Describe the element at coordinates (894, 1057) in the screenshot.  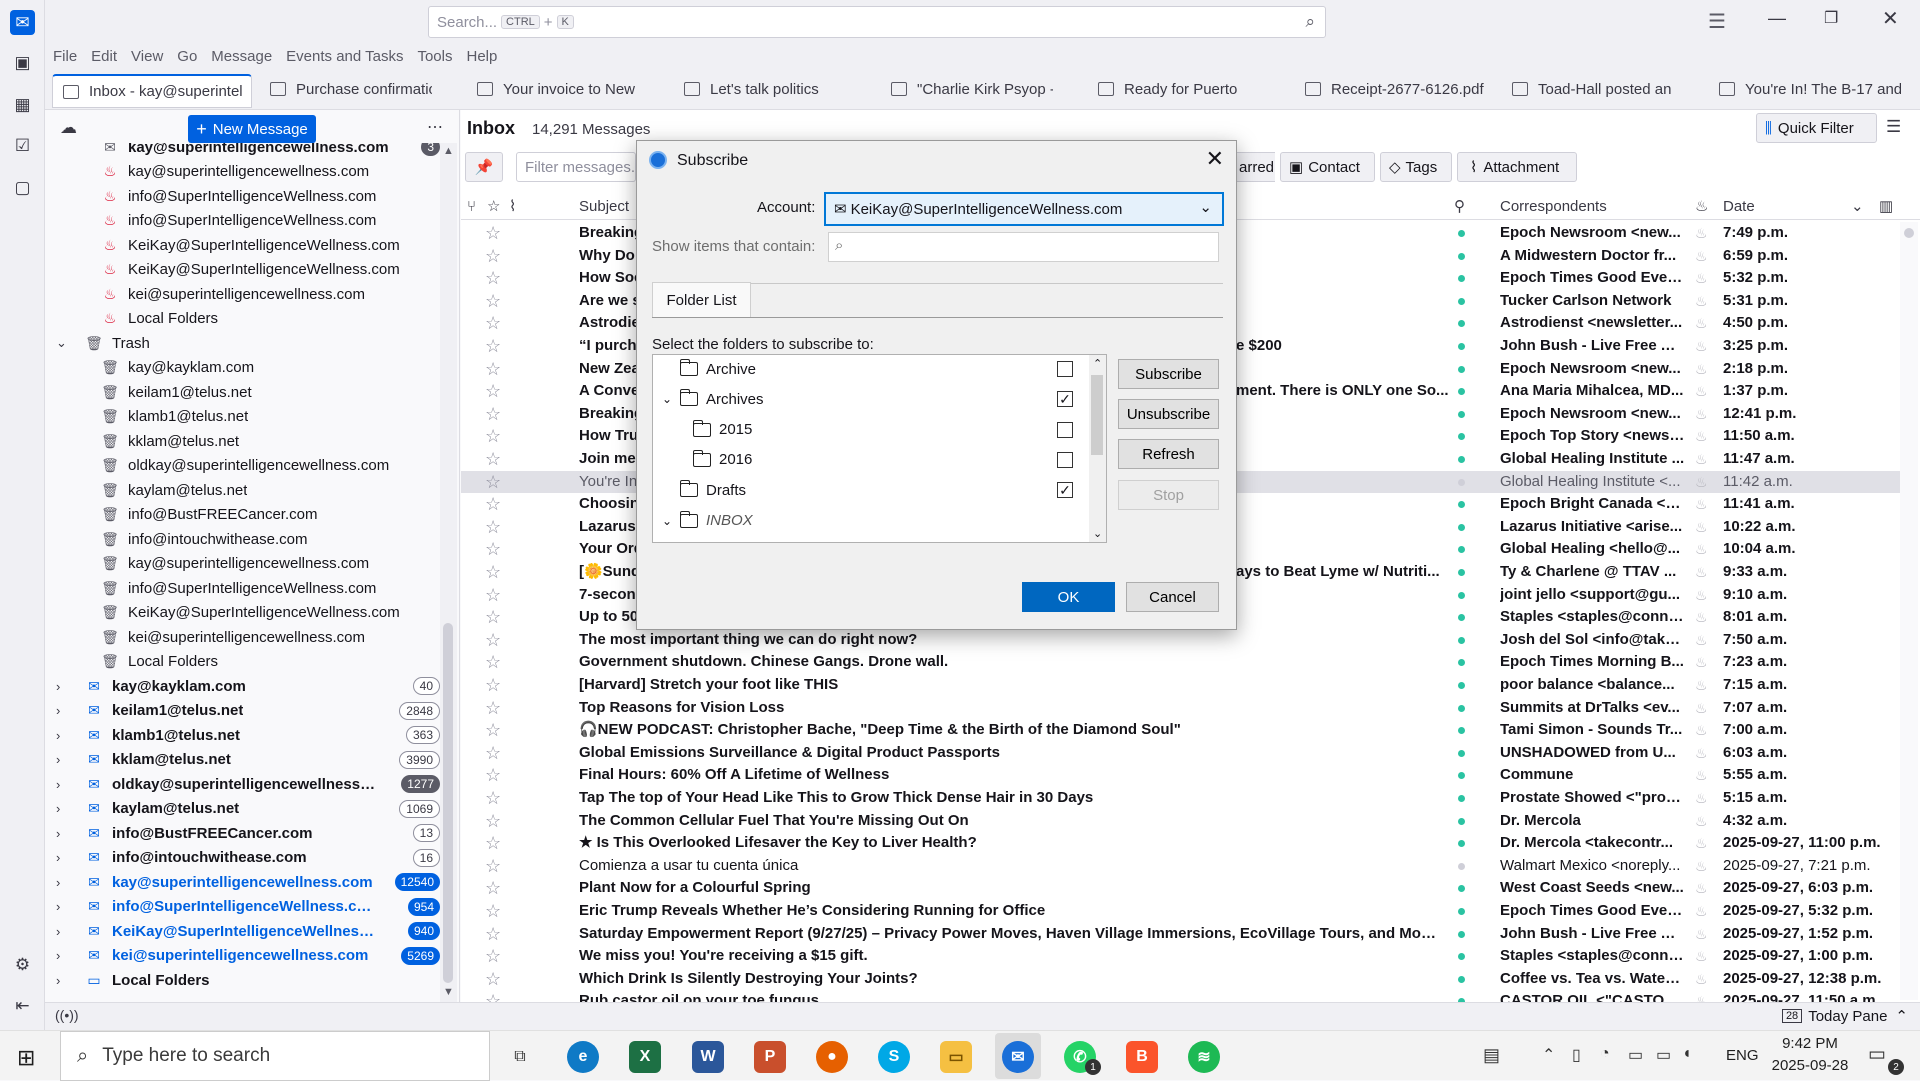
I see `skype-icon: S` at that location.